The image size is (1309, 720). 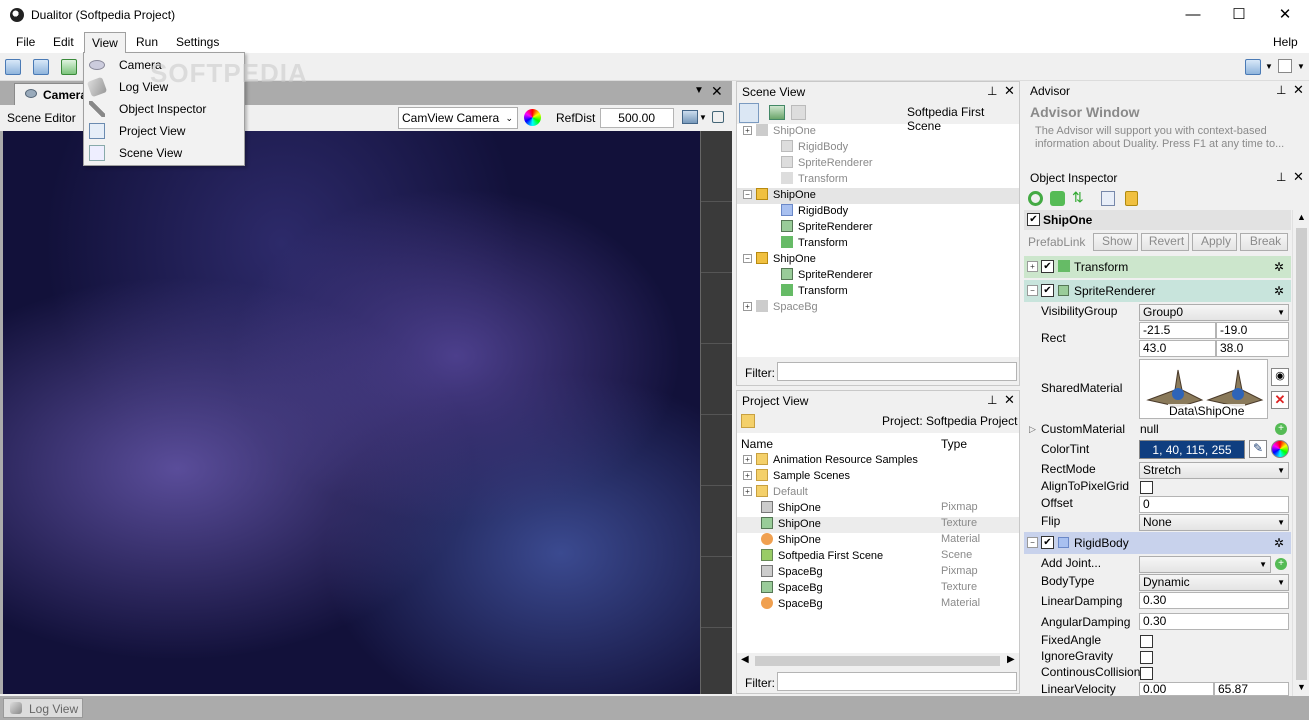 I want to click on rigidbody-enabled-checkbox: ✔, so click(x=1047, y=542).